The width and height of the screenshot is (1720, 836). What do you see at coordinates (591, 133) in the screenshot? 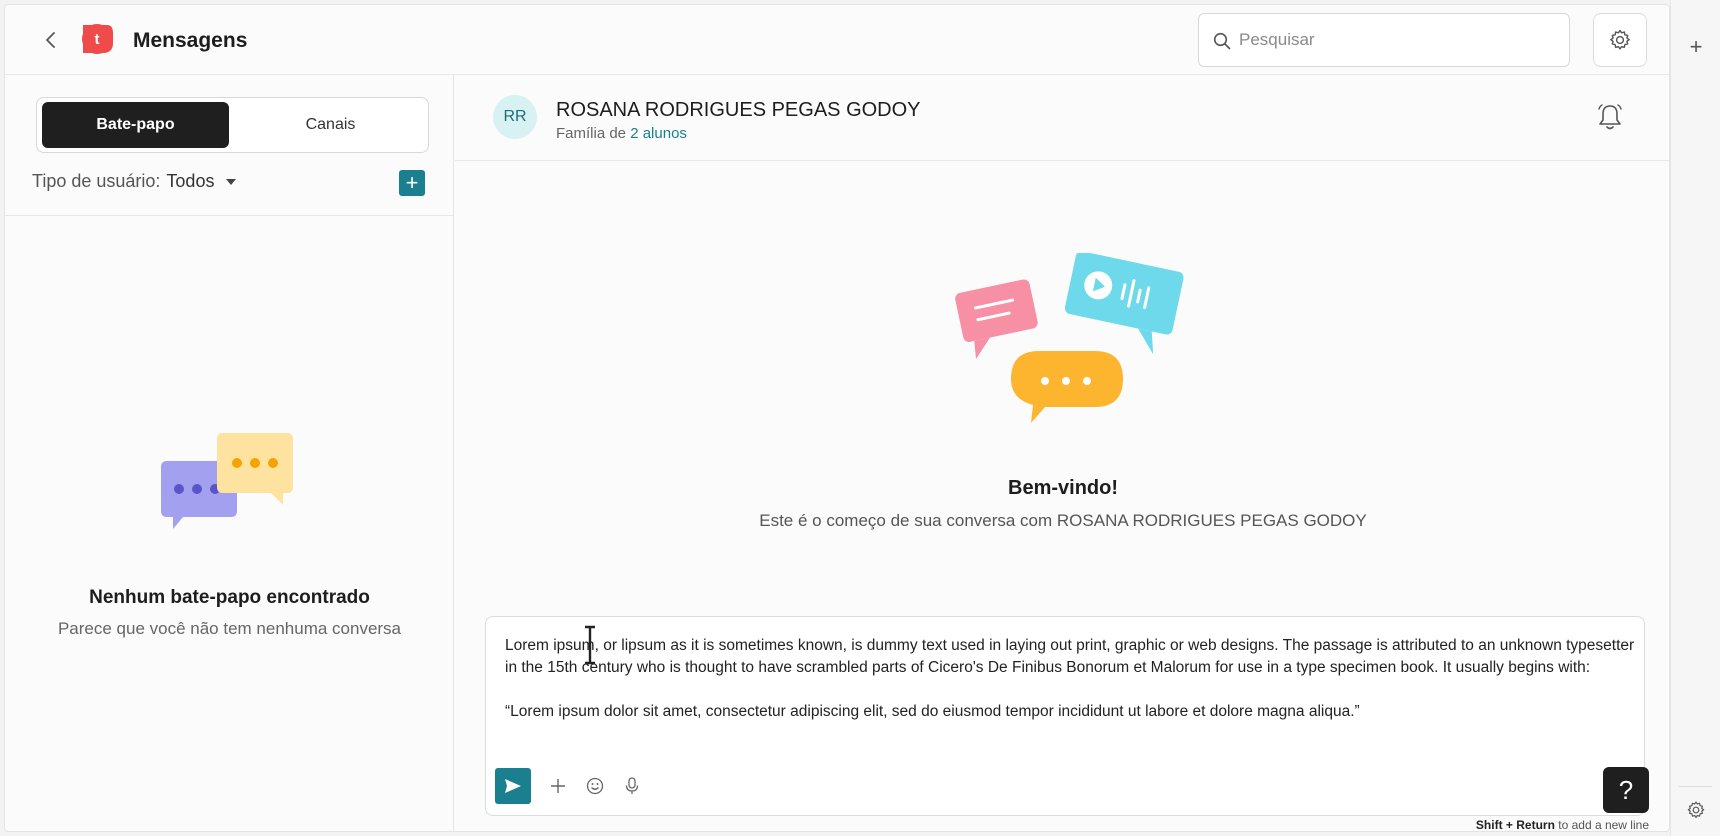
I see `subtitle-prefix: Família de` at bounding box center [591, 133].